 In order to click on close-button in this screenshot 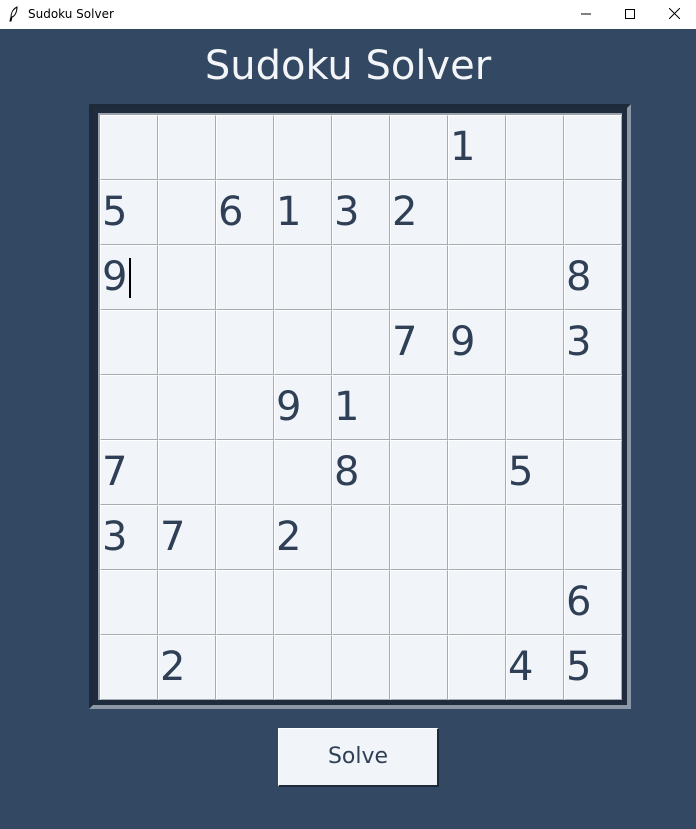, I will do `click(674, 14)`.